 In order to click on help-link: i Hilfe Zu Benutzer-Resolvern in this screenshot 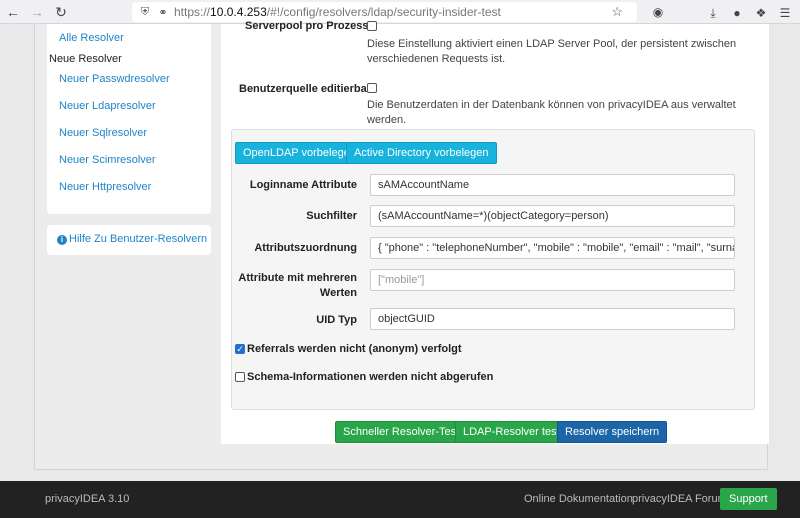, I will do `click(132, 239)`.